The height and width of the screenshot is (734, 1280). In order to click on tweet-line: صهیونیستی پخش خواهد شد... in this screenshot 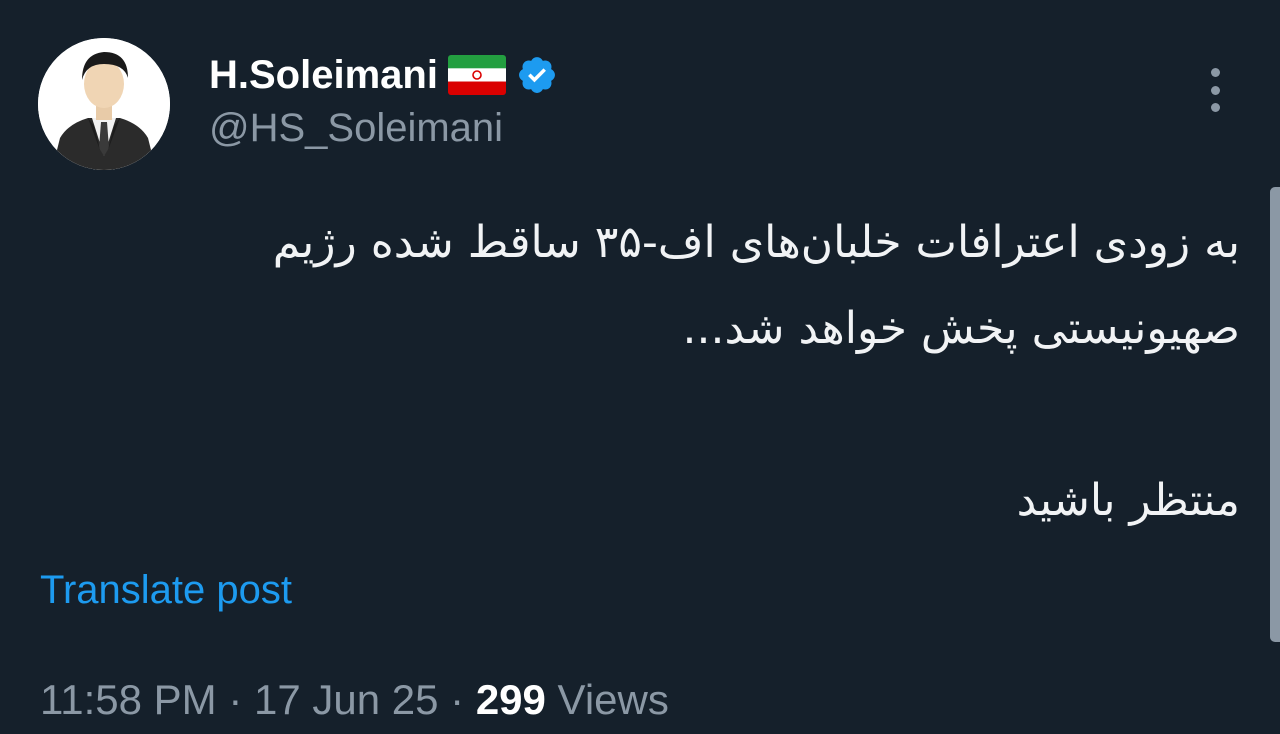, I will do `click(961, 328)`.